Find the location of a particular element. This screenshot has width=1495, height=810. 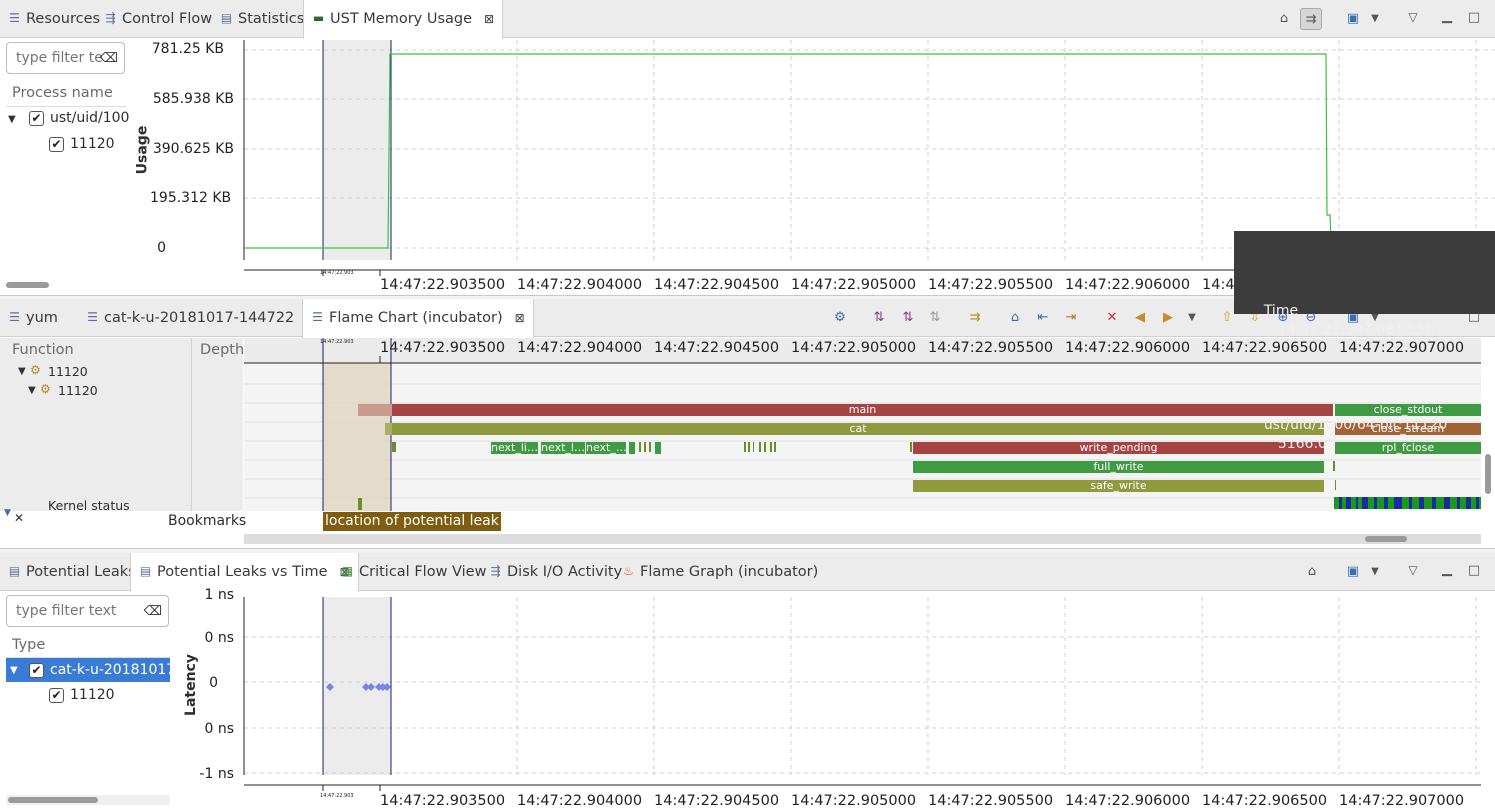

tooltip-time-value: 14:47:22.907 081 556 is located at coordinates (1356, 330).